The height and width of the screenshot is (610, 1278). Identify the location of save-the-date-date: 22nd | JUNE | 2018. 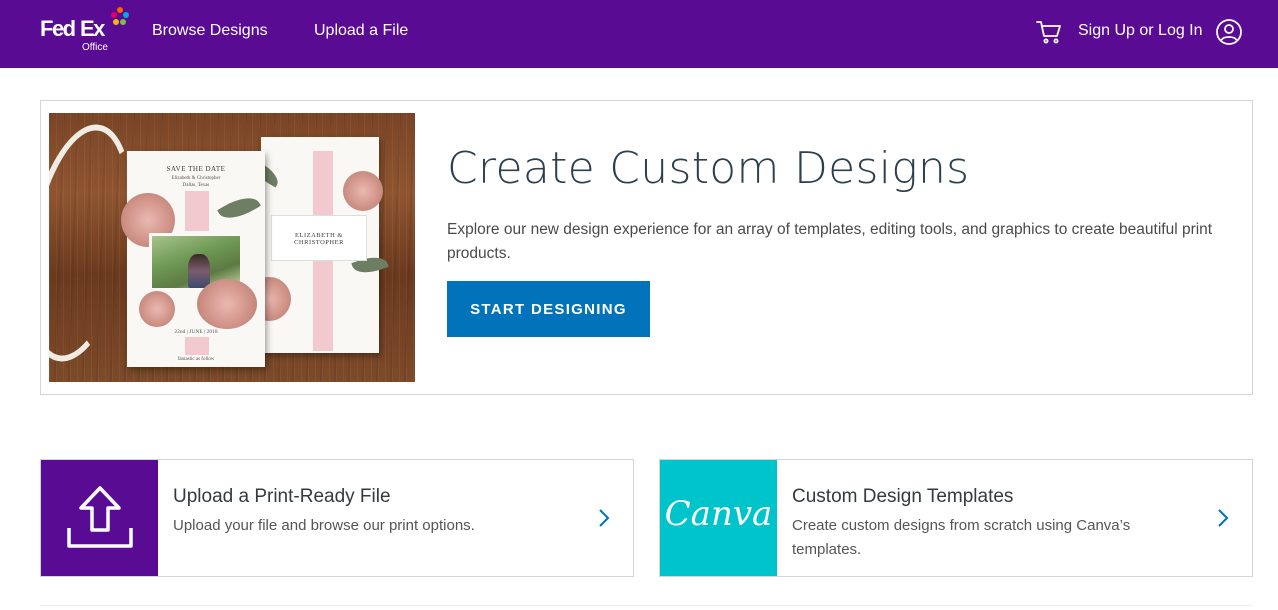
(196, 332).